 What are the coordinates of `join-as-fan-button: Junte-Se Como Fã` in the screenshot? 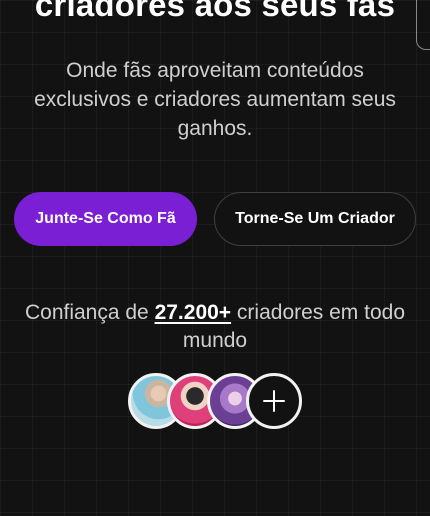 It's located at (105, 219).